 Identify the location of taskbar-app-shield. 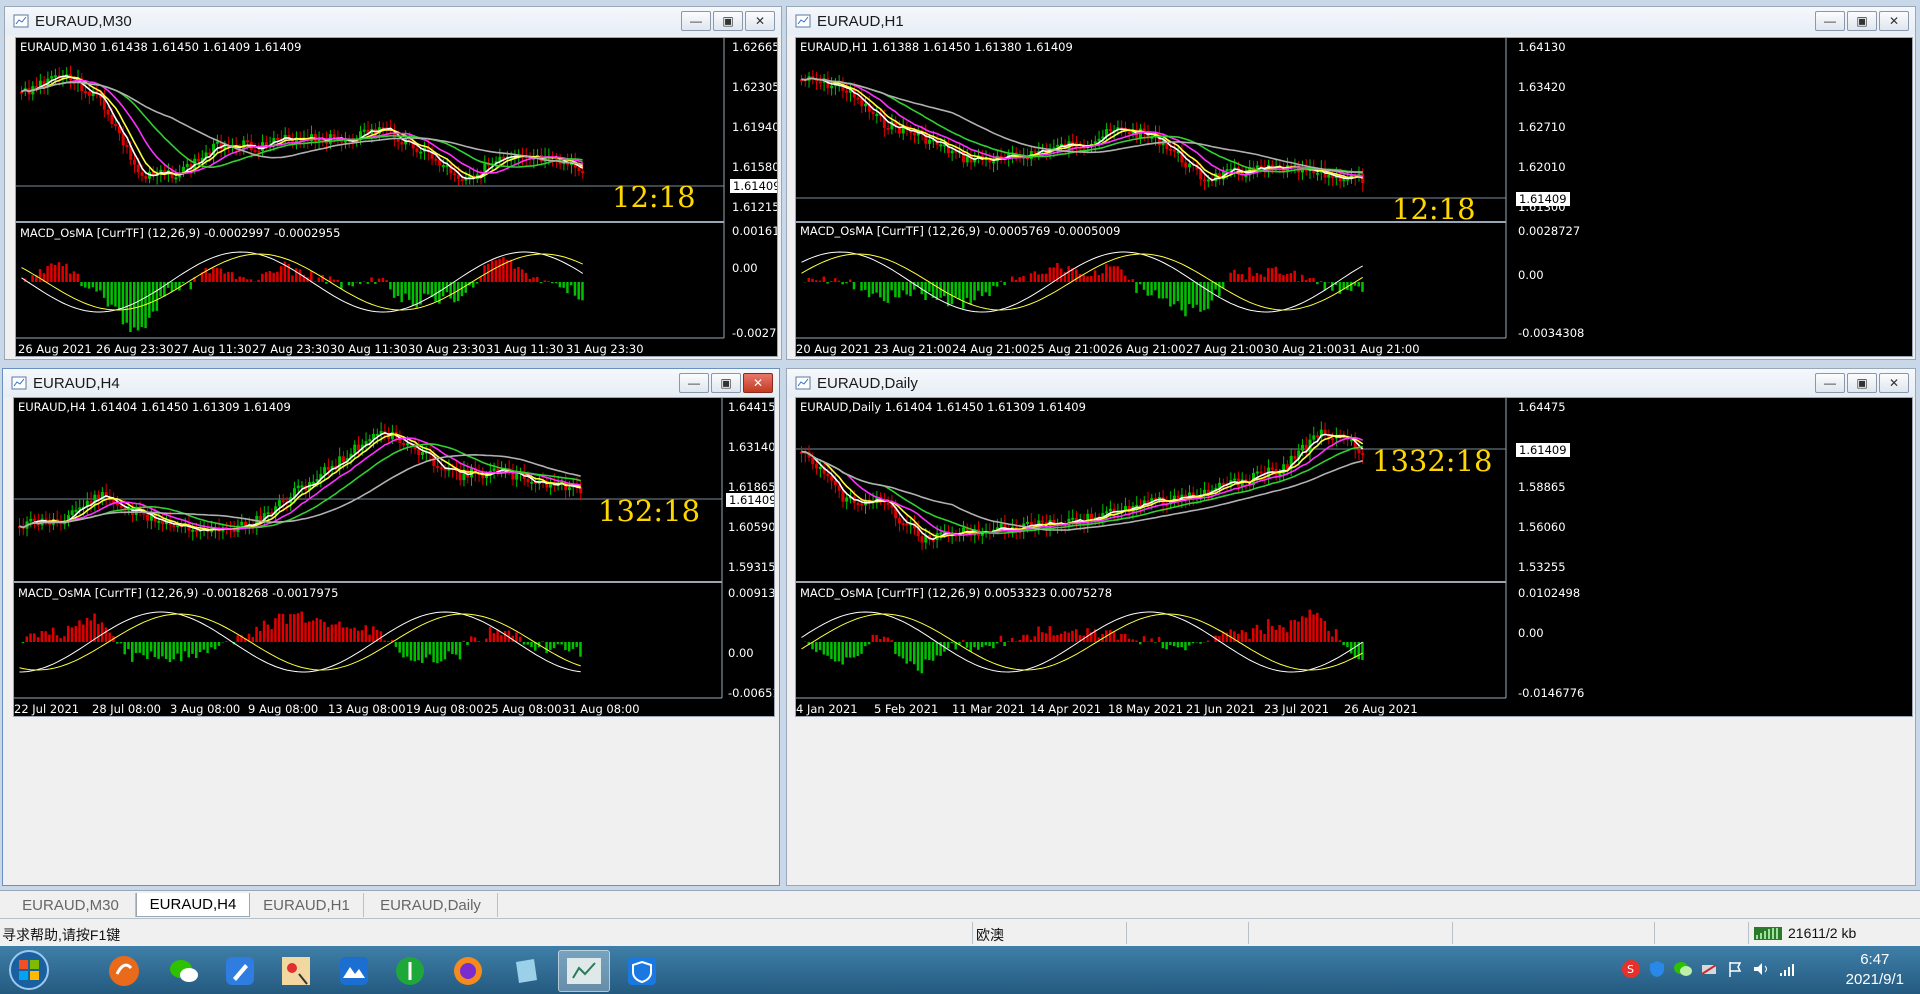
(642, 971).